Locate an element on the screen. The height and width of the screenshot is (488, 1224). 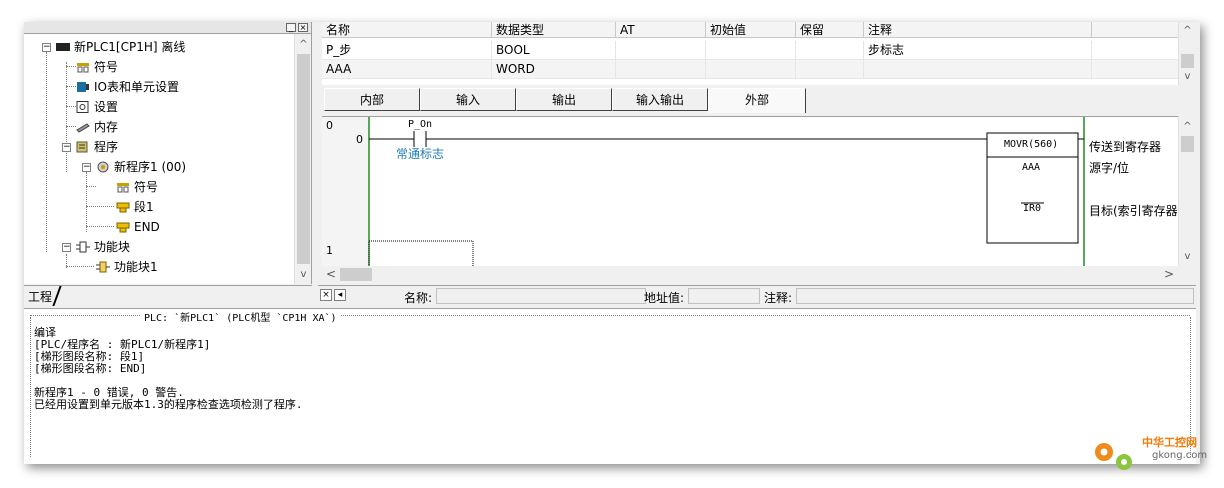
tree-item-section1: 段1 is located at coordinates (135, 207).